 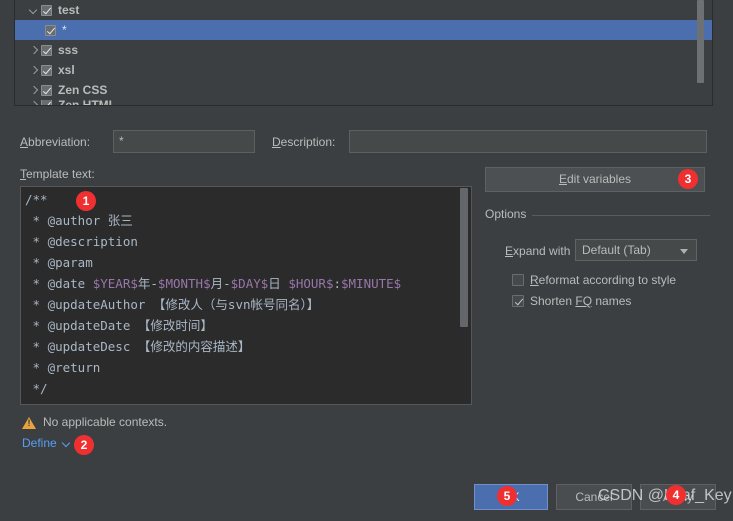 I want to click on tree-row: xsl, so click(x=363, y=70).